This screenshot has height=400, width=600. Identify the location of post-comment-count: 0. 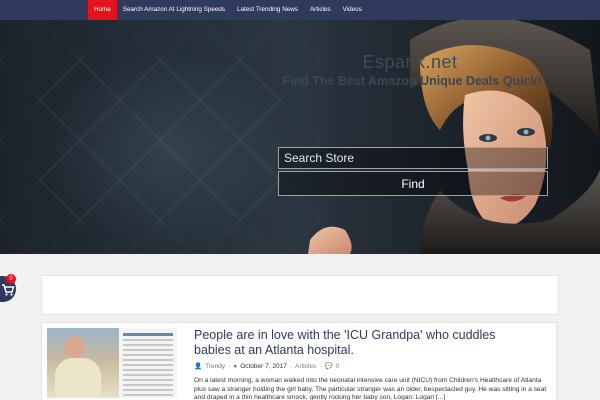
(338, 366).